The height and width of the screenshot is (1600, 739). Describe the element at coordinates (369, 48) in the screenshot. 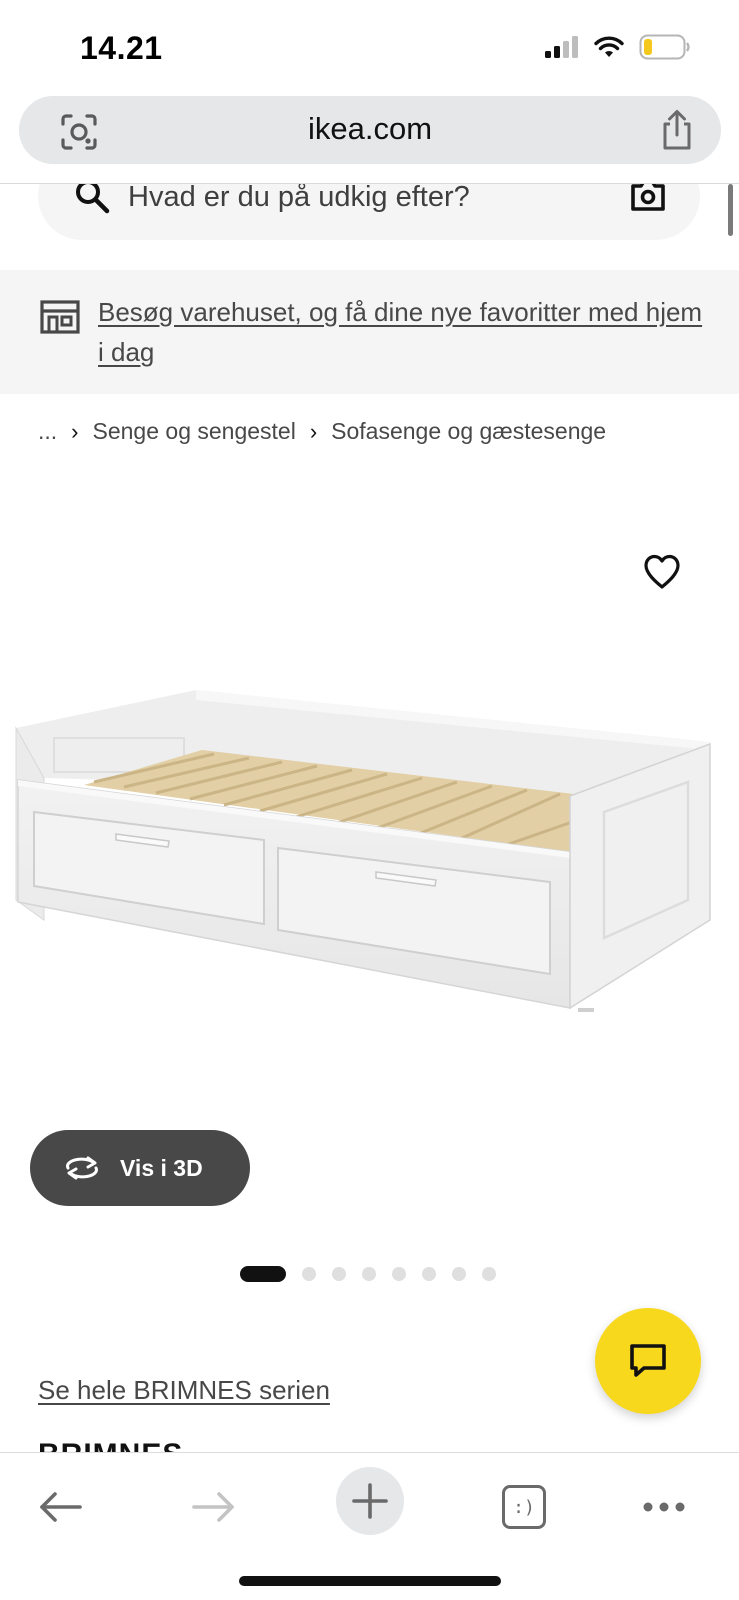

I see `status-bar: 14.21` at that location.